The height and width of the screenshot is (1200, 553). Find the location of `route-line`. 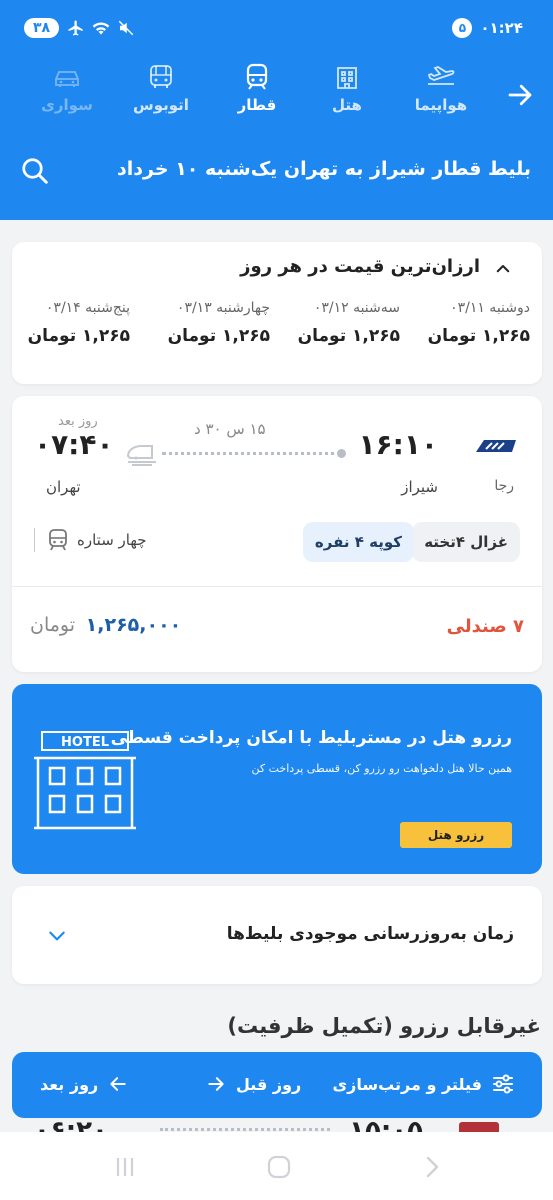

route-line is located at coordinates (252, 454).